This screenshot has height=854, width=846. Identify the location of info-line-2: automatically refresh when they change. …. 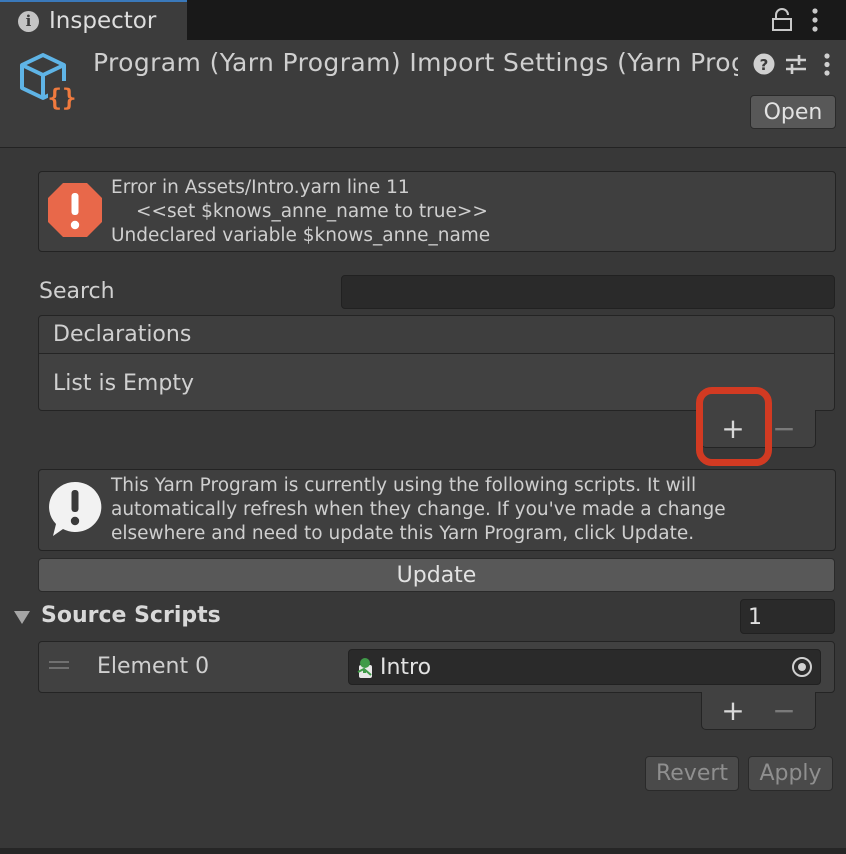
(418, 509).